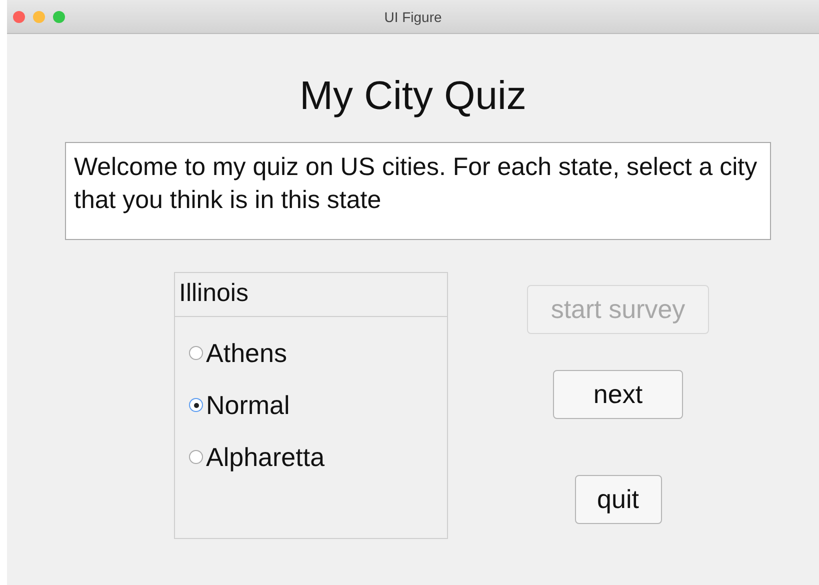 This screenshot has height=585, width=819. What do you see at coordinates (318, 457) in the screenshot?
I see `radio-option: Alpharetta` at bounding box center [318, 457].